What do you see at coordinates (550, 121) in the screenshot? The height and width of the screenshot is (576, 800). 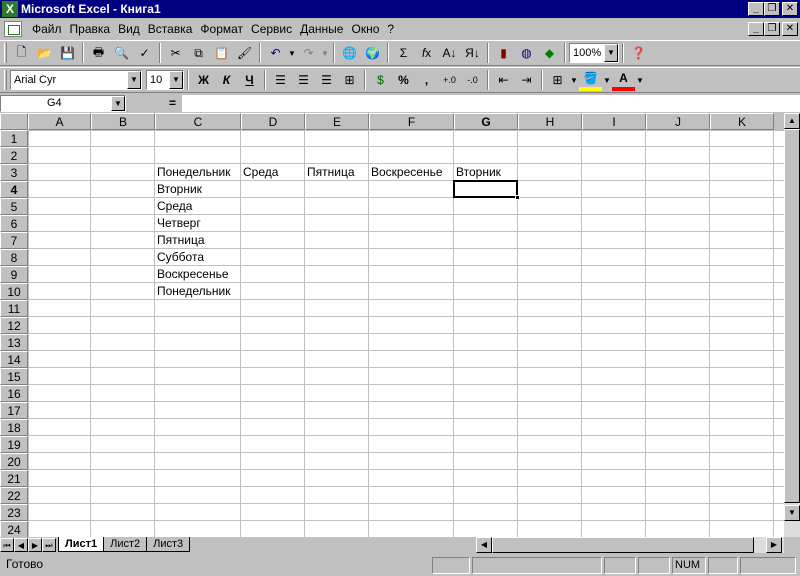 I see `column-header-h: H` at bounding box center [550, 121].